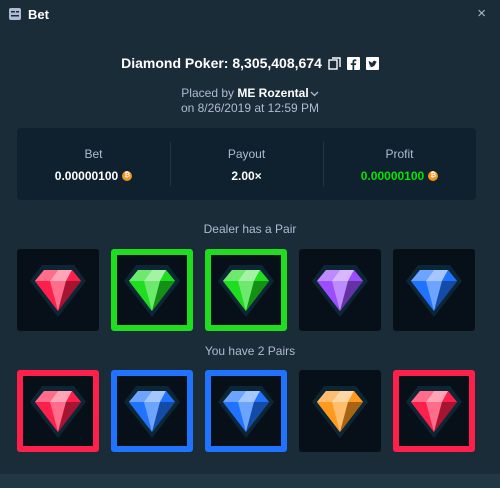  What do you see at coordinates (250, 229) in the screenshot?
I see `dealer-hand-title: Dealer has a Pair` at bounding box center [250, 229].